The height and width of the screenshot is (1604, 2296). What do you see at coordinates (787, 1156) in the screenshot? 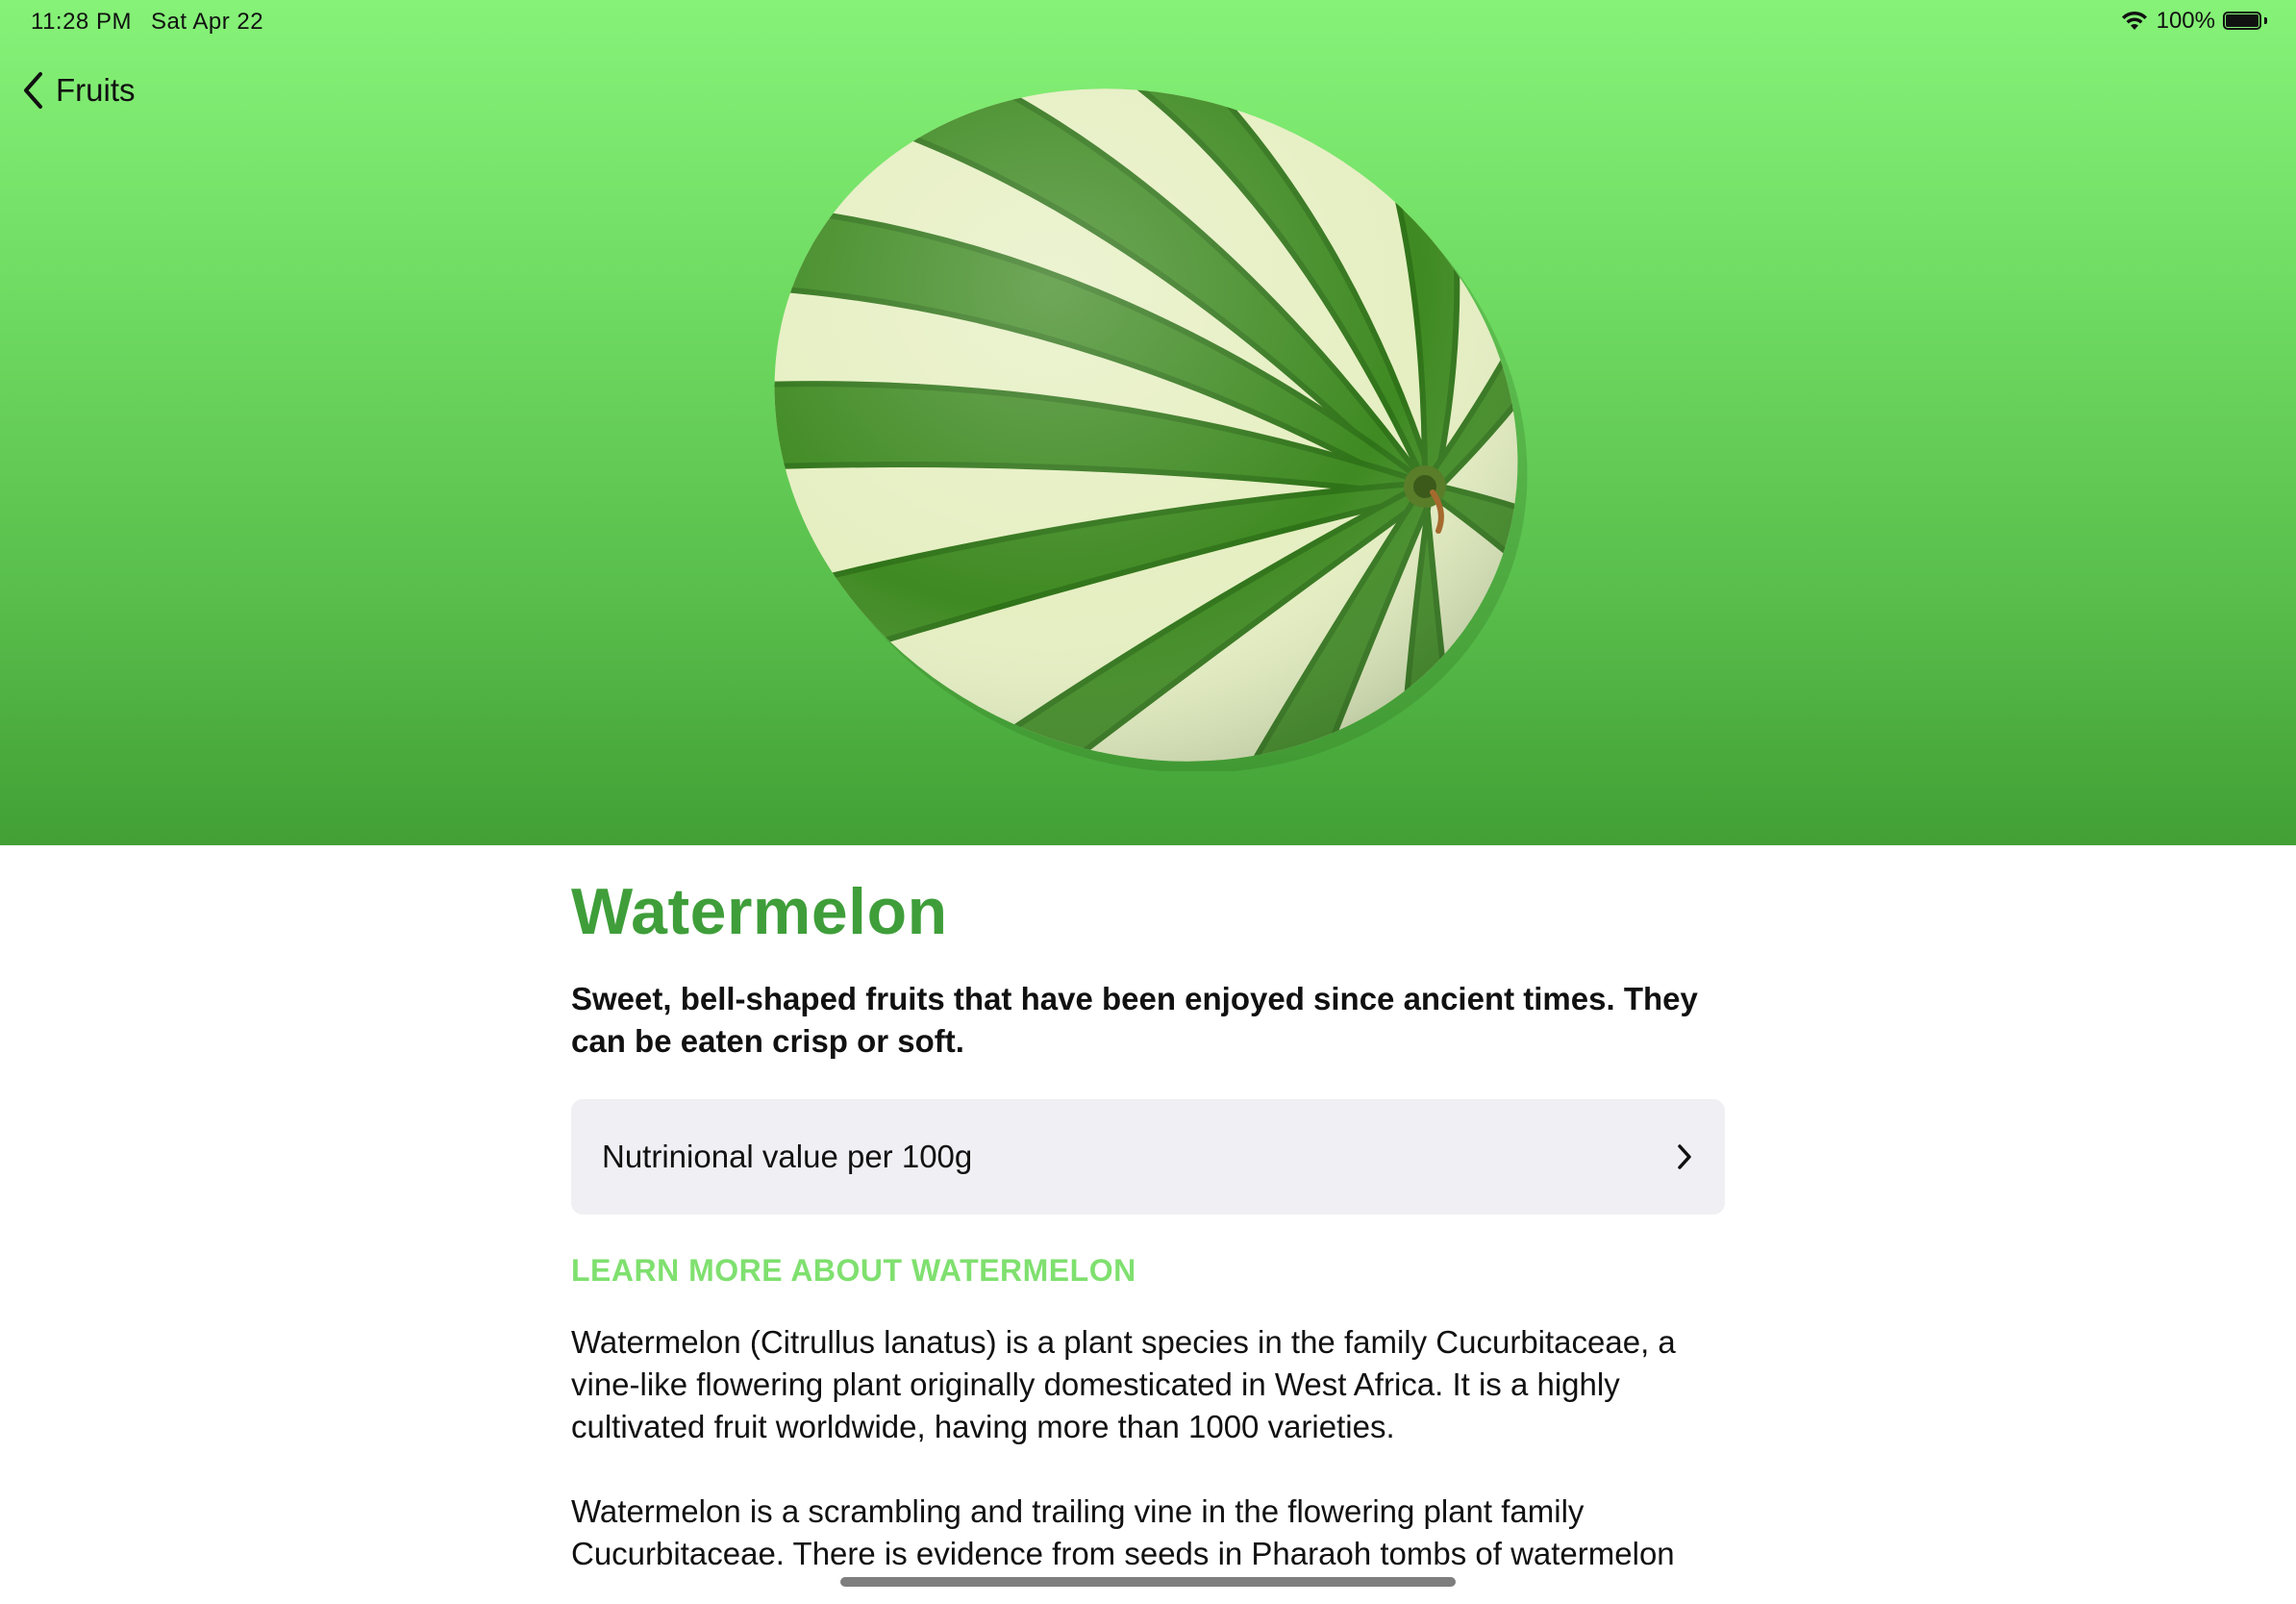
I see `nutrition-value-label: Nutrinional value per 100g` at bounding box center [787, 1156].